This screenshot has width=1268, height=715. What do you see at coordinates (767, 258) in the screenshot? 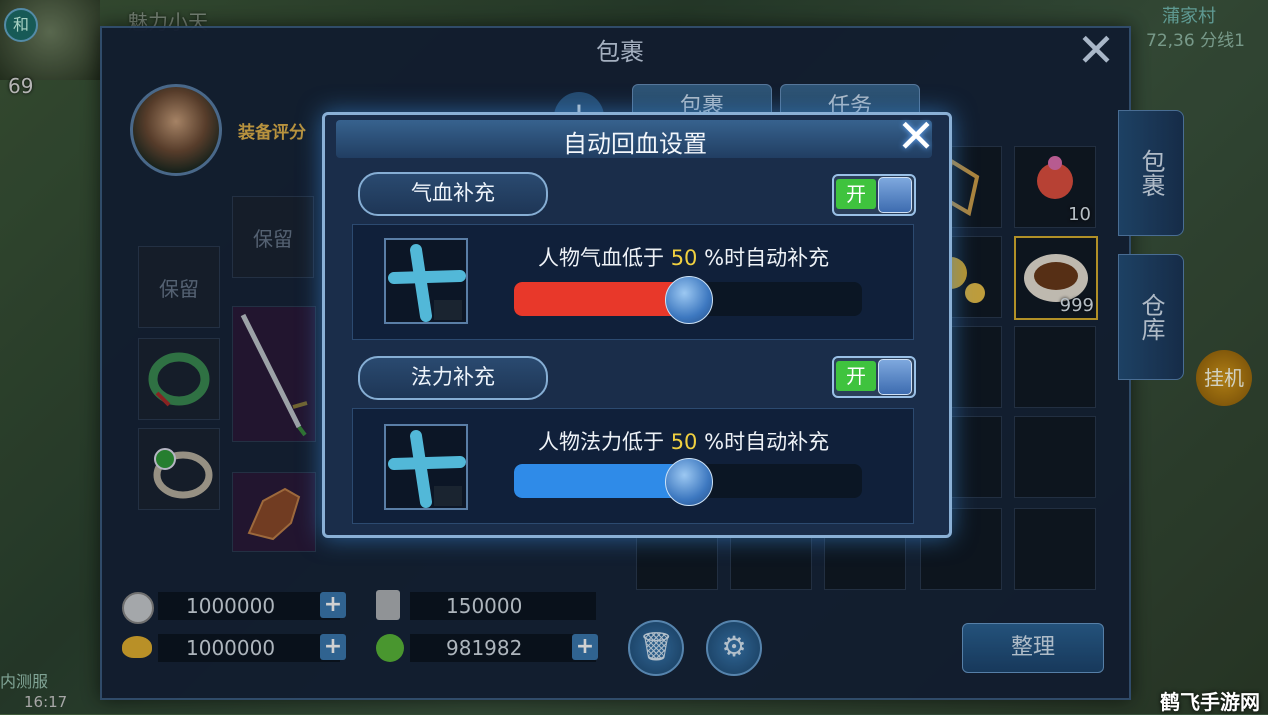
I see `hp-text-suffix: %时自动补充` at bounding box center [767, 258].